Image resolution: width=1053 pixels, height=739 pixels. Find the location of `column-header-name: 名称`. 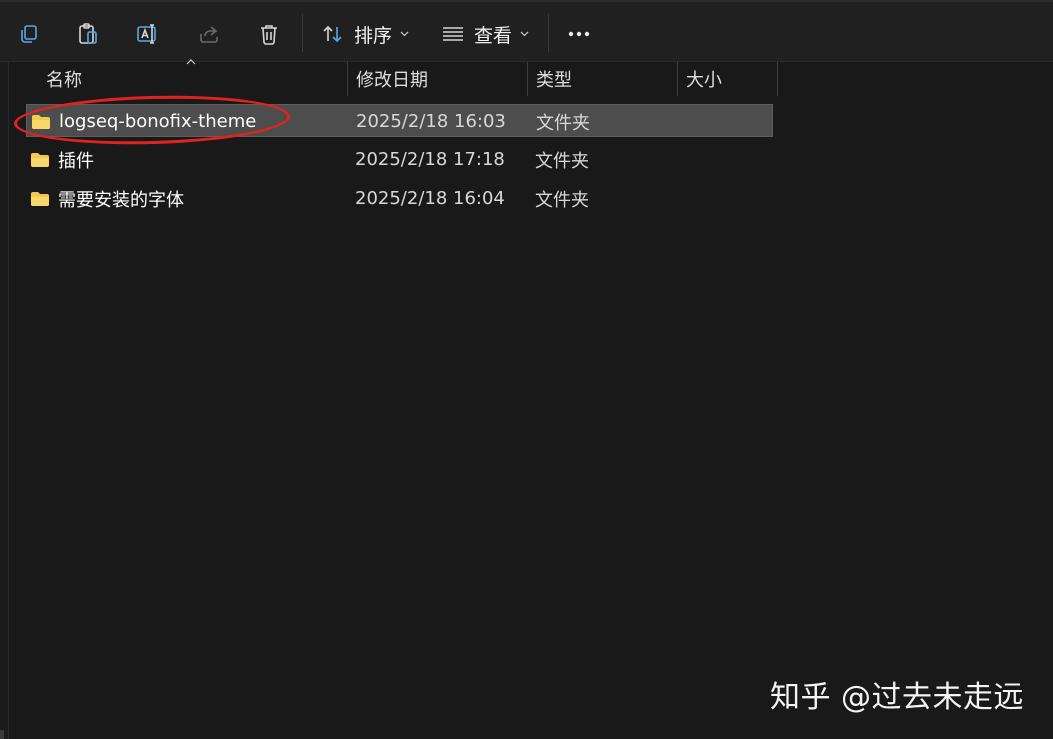

column-header-name: 名称 is located at coordinates (179, 77).